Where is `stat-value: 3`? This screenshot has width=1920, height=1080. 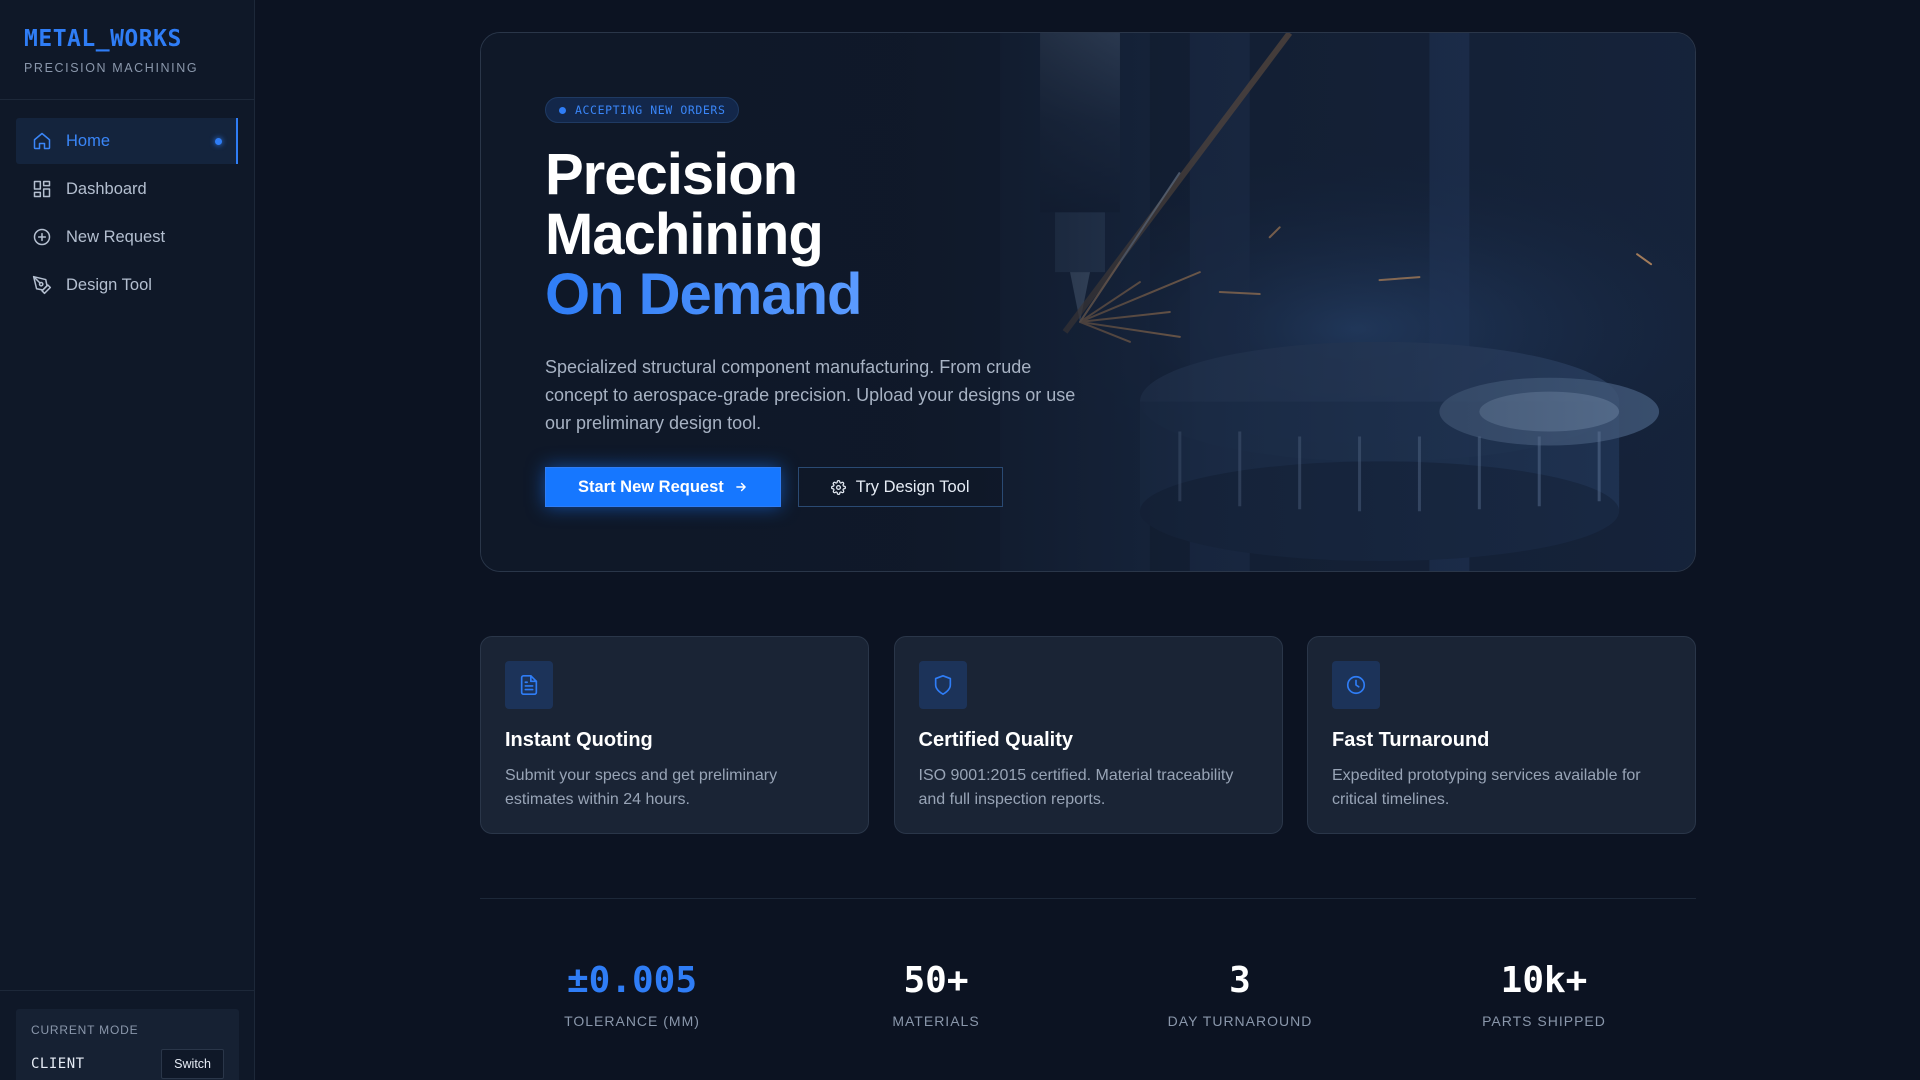
stat-value: 3 is located at coordinates (1240, 980).